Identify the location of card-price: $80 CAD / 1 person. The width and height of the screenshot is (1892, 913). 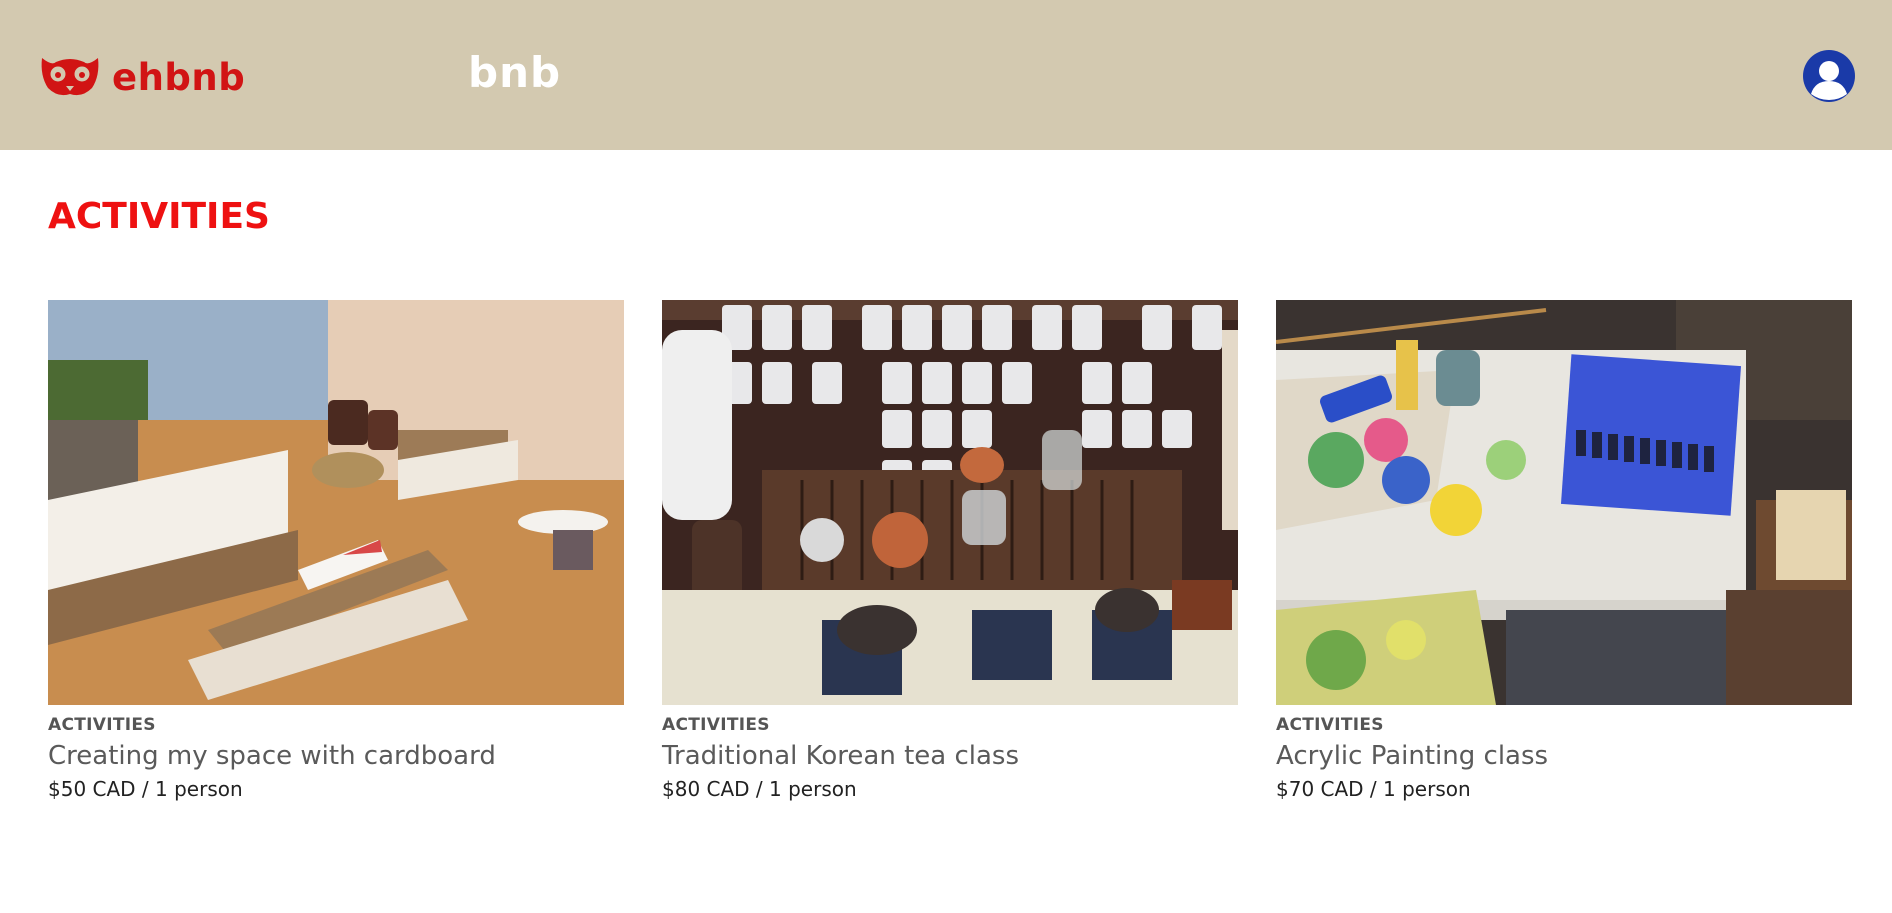
(759, 789).